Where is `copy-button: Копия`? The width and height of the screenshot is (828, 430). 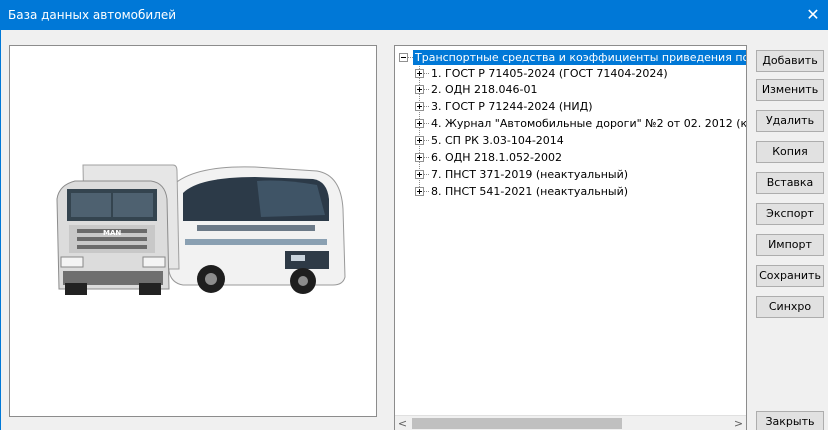
copy-button: Копия is located at coordinates (790, 152).